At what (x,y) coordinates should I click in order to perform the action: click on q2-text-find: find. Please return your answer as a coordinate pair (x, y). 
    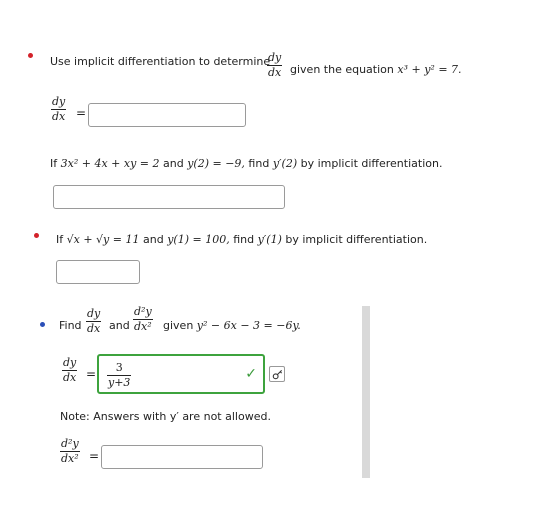
    Looking at the image, I should click on (259, 163).